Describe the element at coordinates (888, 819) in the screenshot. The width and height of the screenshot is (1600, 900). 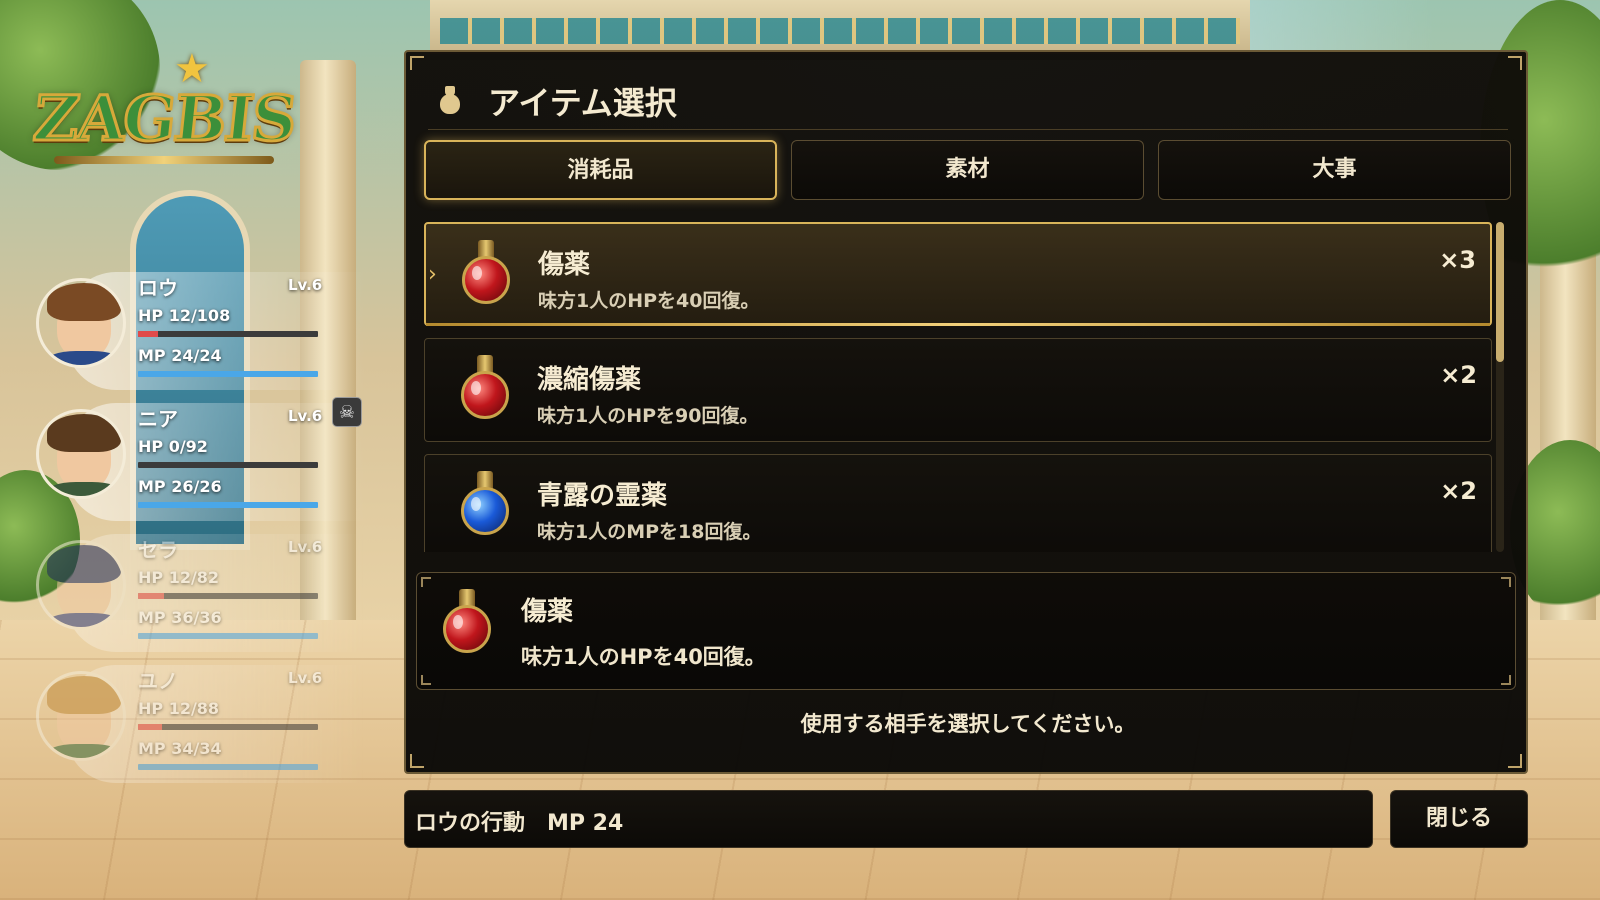
I see `action-status-bar: ロウの行動 MP 24` at that location.